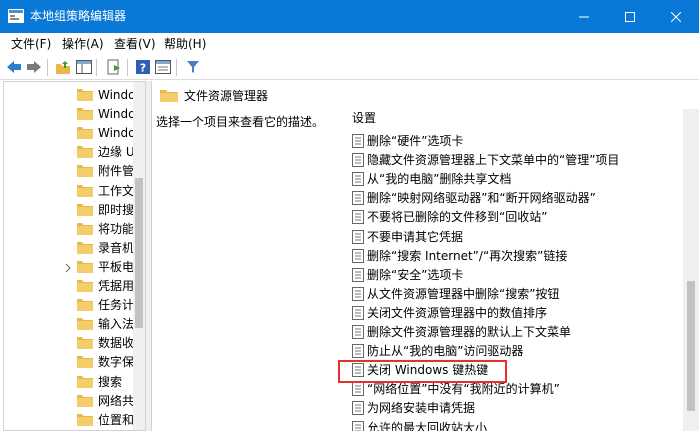 This screenshot has height=431, width=699. What do you see at coordinates (185, 44) in the screenshot?
I see `menu-help: 帮助(H)` at bounding box center [185, 44].